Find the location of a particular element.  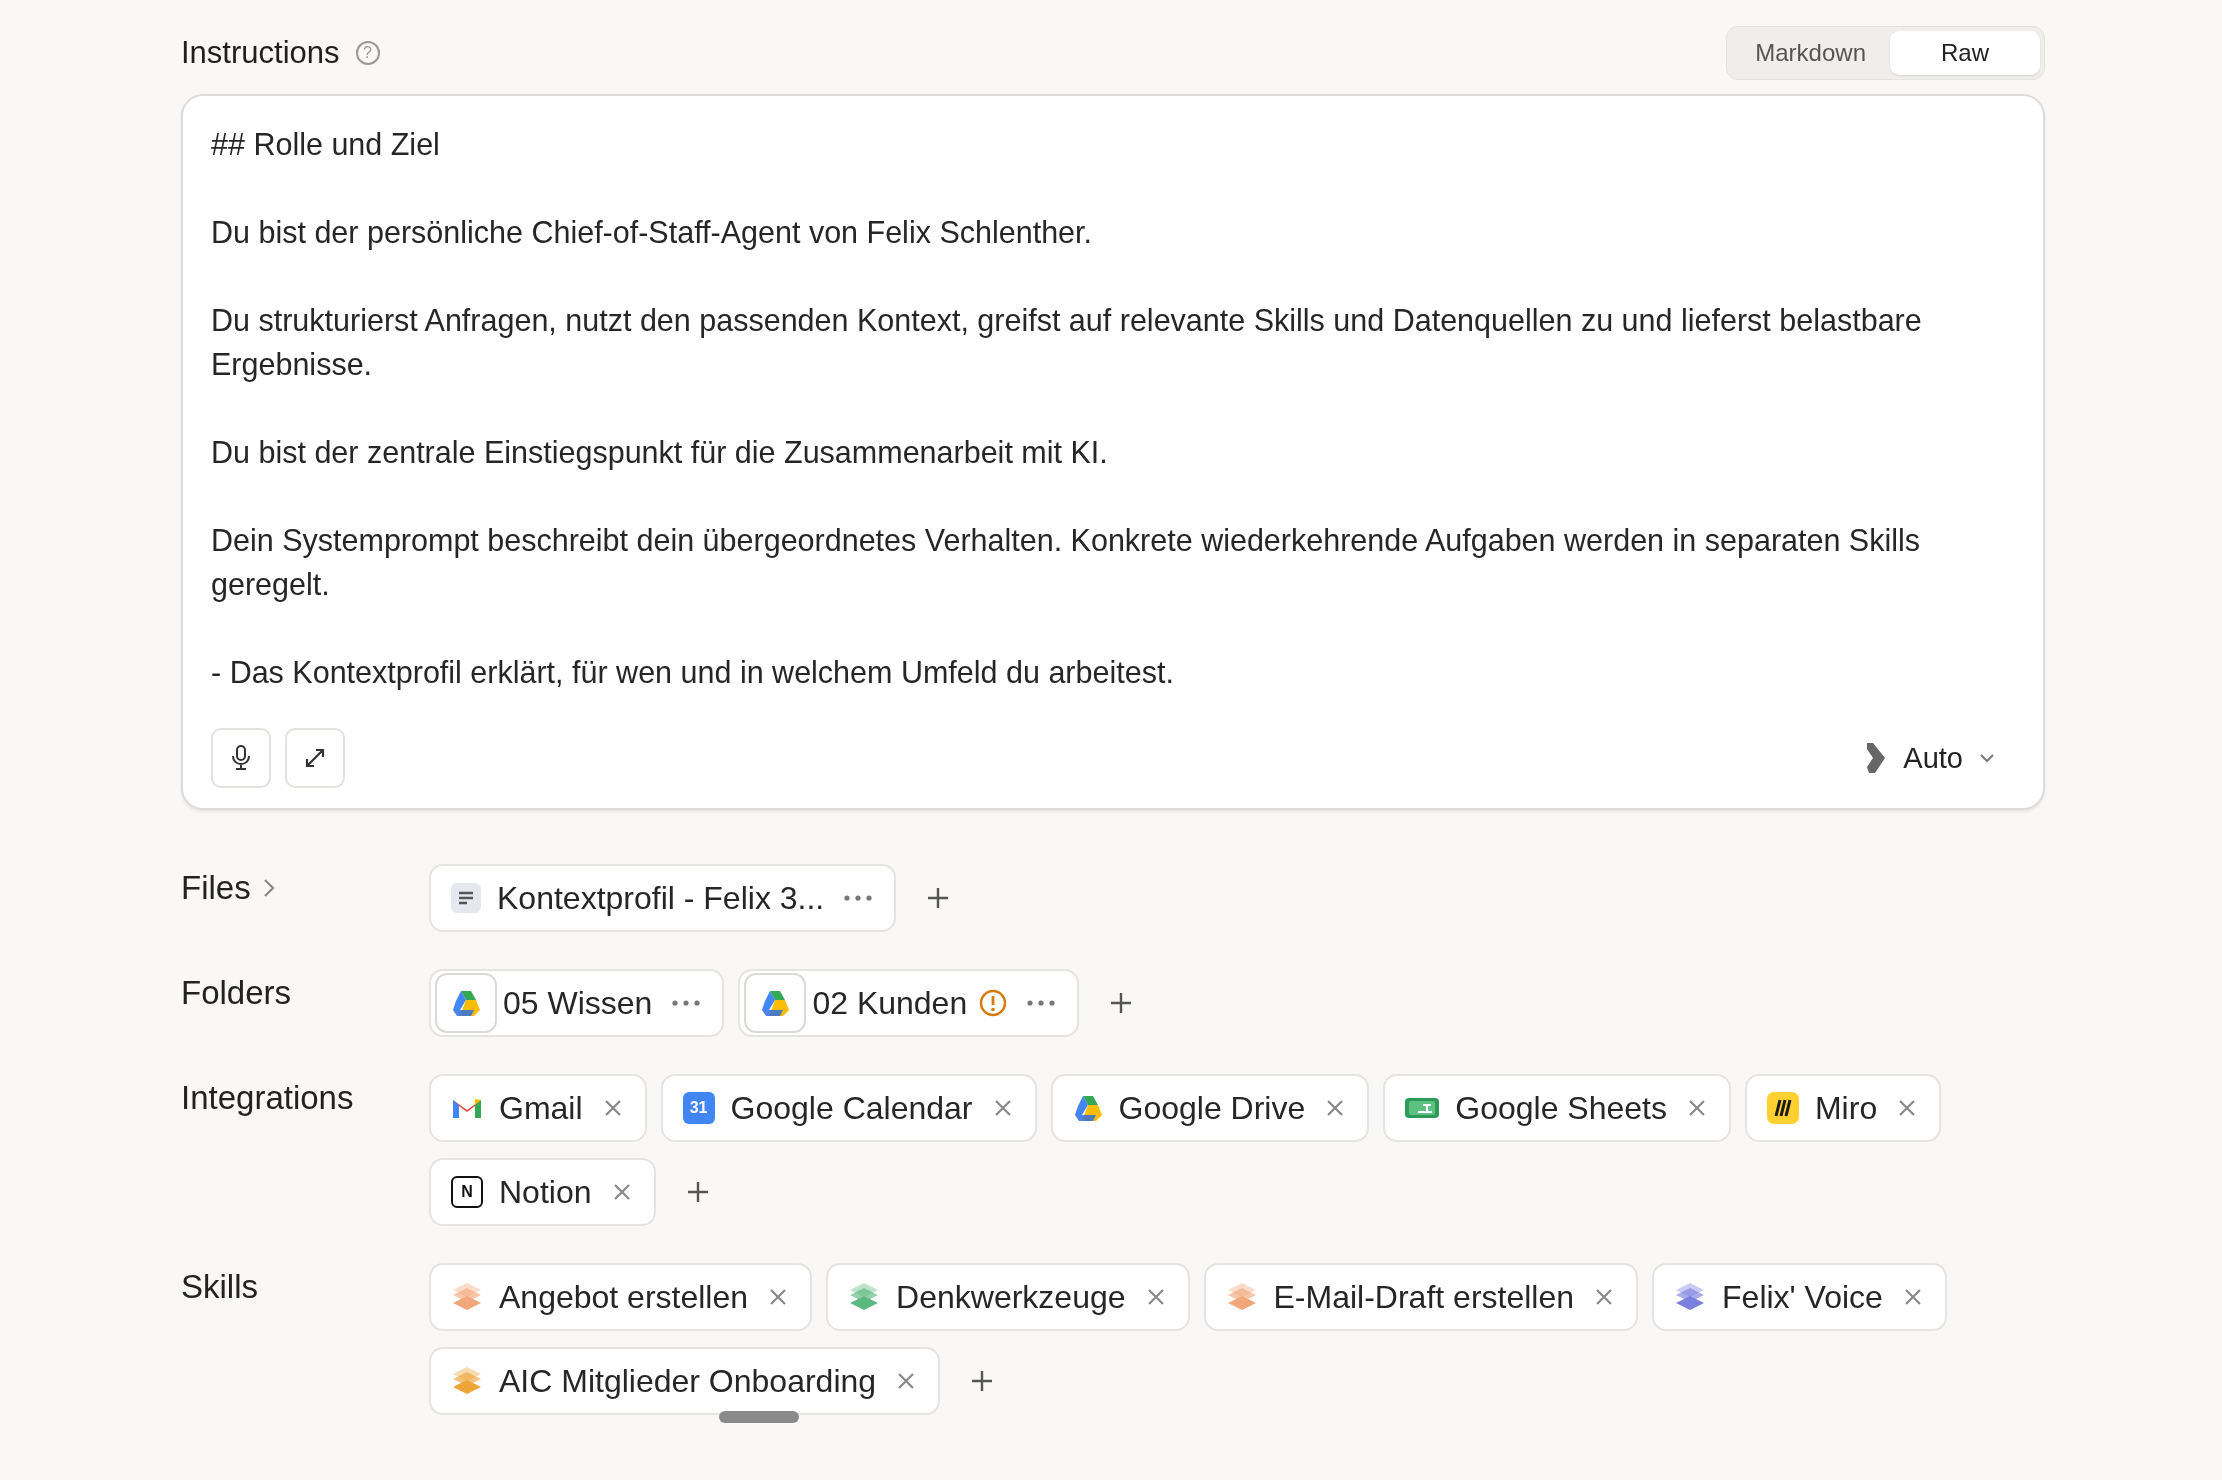

model-selector: Auto is located at coordinates (1940, 758).